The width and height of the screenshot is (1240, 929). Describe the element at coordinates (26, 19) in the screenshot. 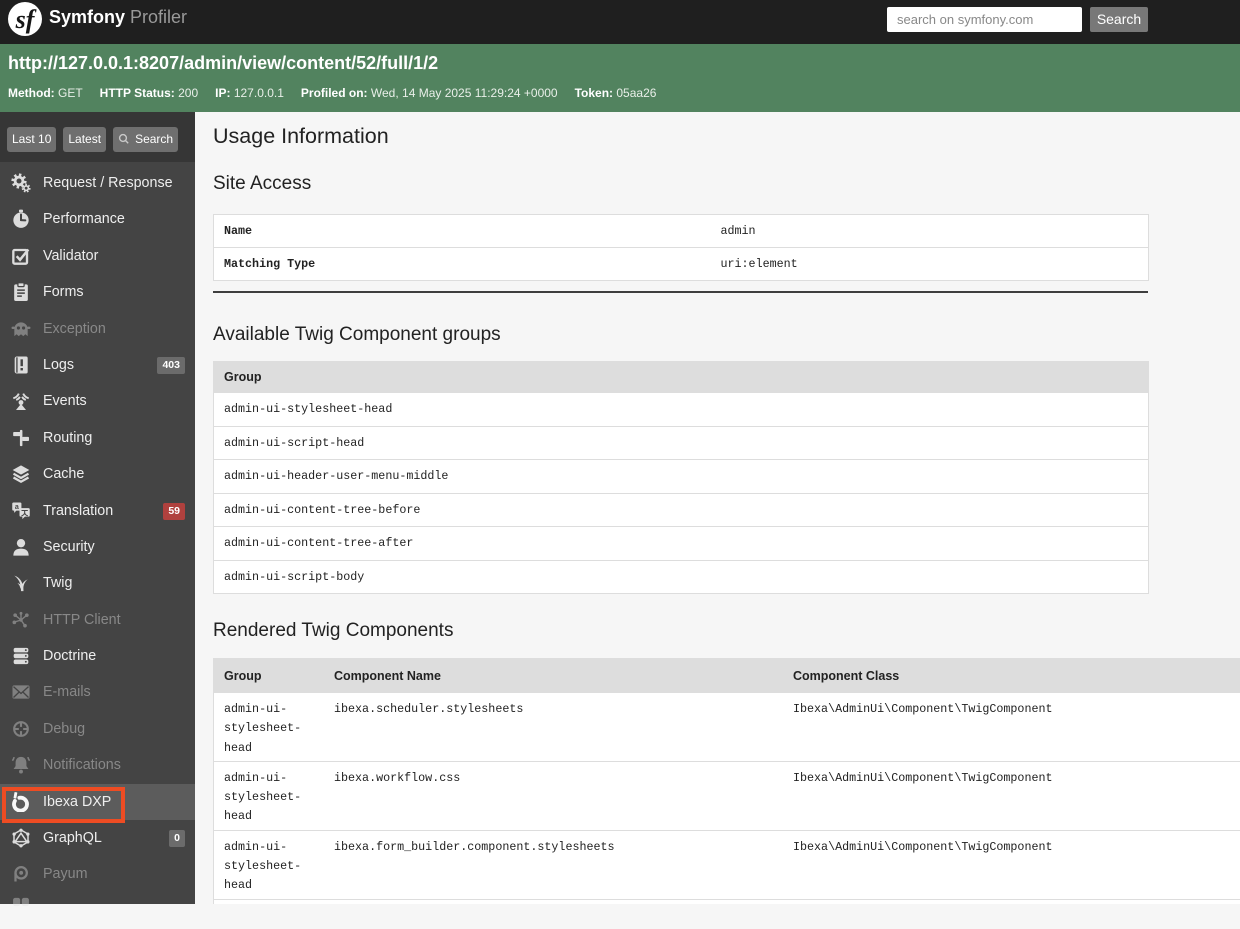

I see `svg-text: sf` at that location.